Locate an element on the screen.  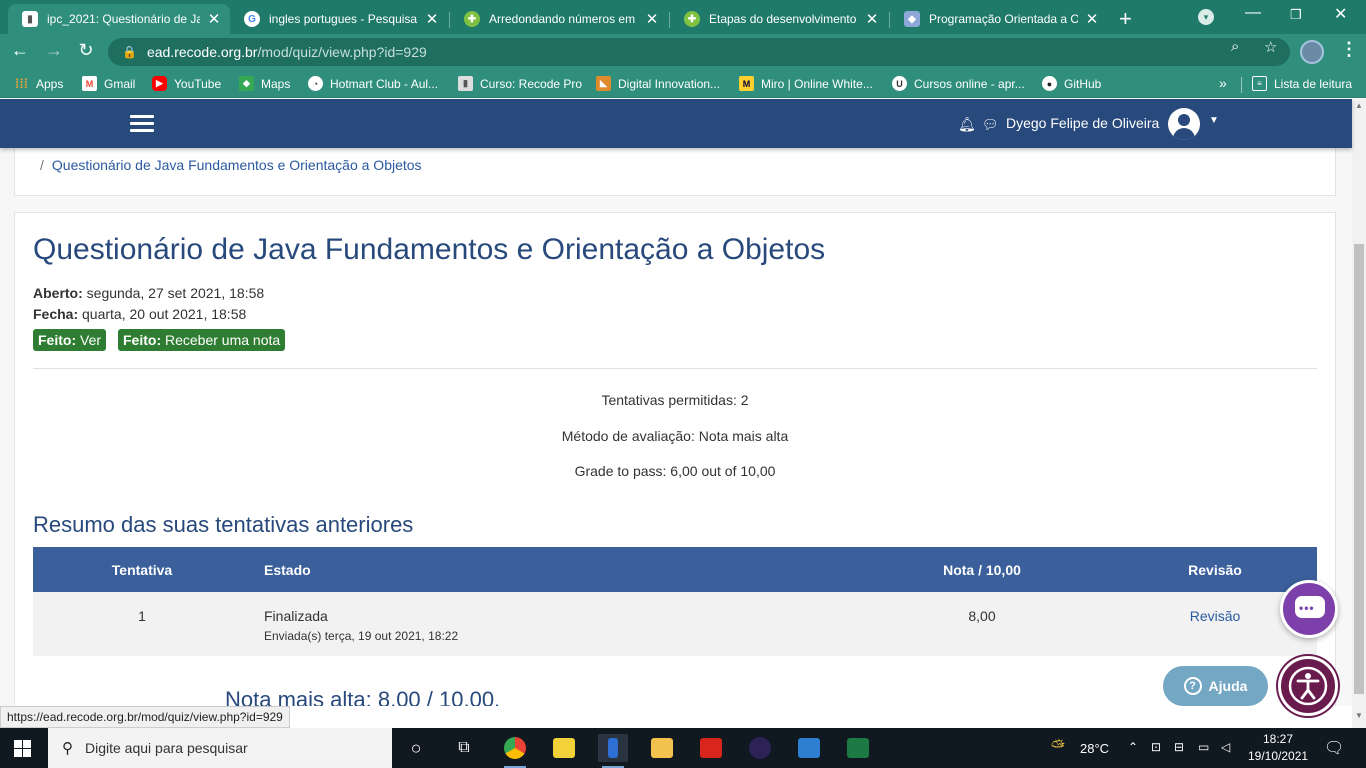
bookmark-label: Maps is located at coordinates (276, 83).